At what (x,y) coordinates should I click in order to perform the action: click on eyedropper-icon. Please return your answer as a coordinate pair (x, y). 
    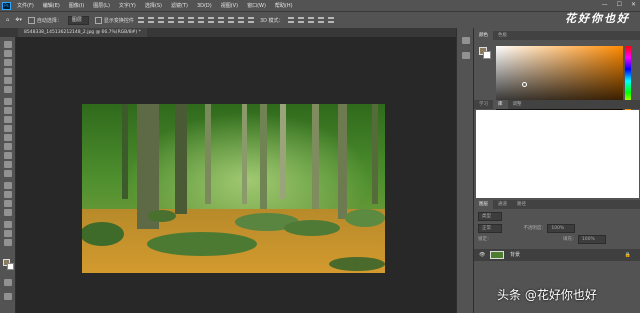
    Looking at the image, I should click on (8, 101).